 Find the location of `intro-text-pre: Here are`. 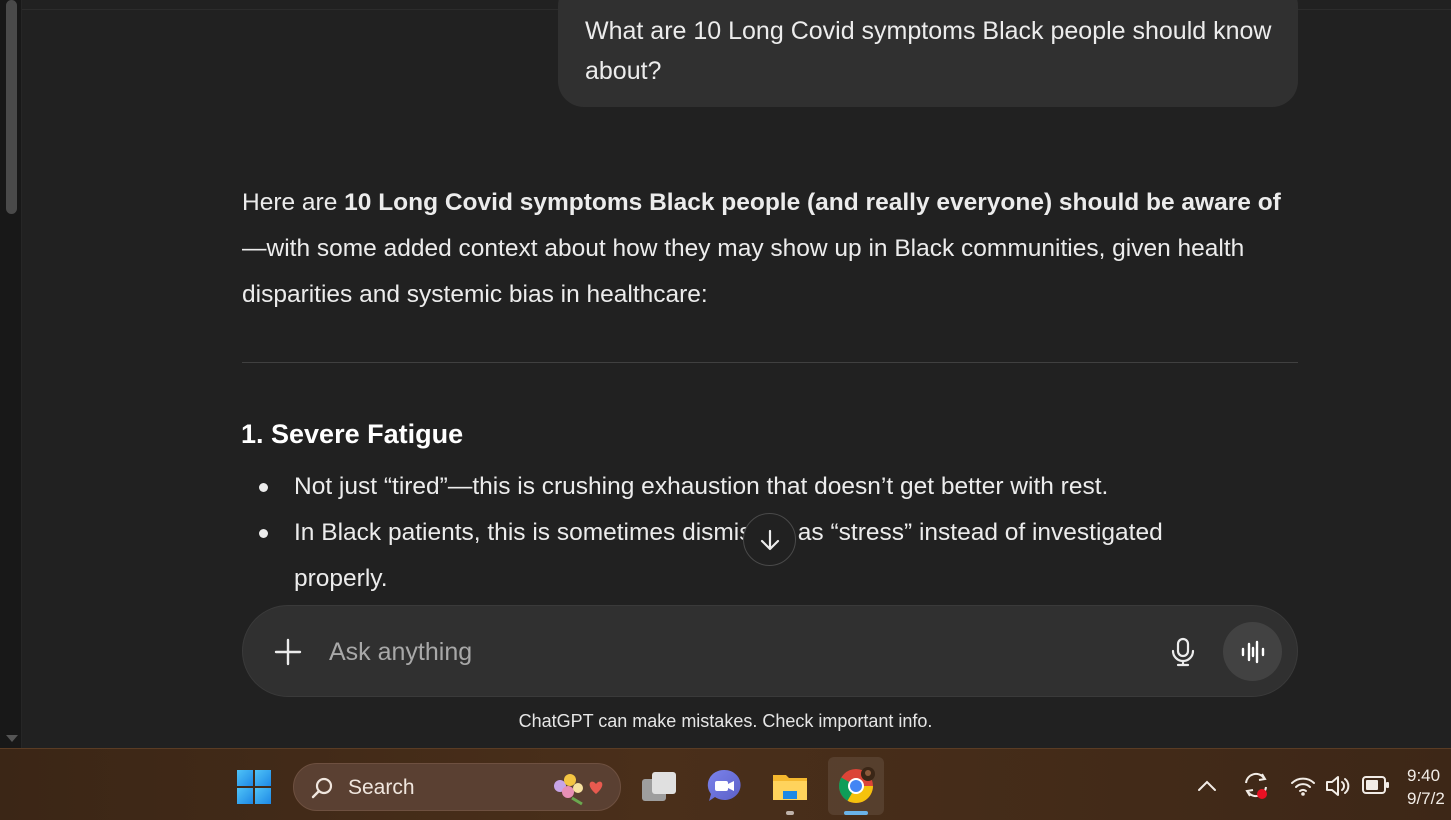

intro-text-pre: Here are is located at coordinates (293, 202).